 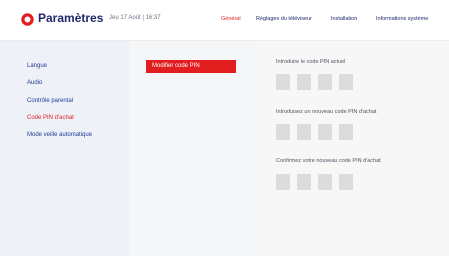 What do you see at coordinates (59, 135) in the screenshot?
I see `sidebar-item-auto-standby: Mode veille automatique` at bounding box center [59, 135].